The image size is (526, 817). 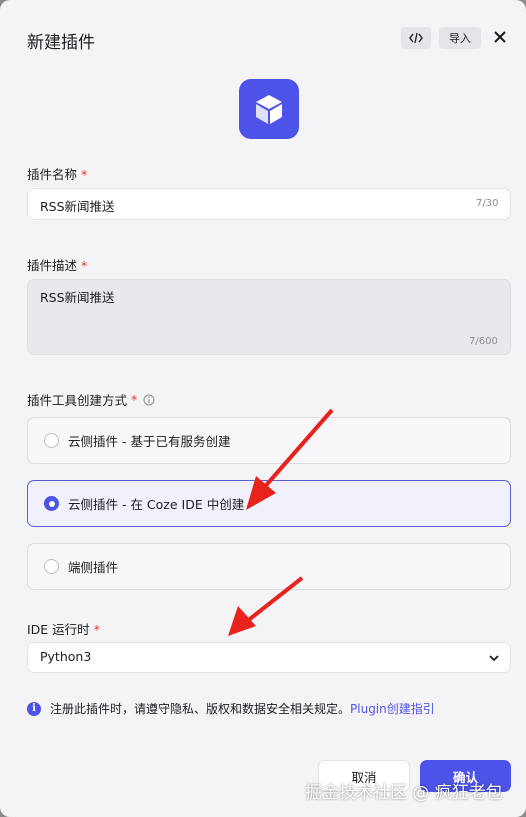 I want to click on plugin-name-input: RSS新闻推送, so click(x=269, y=204).